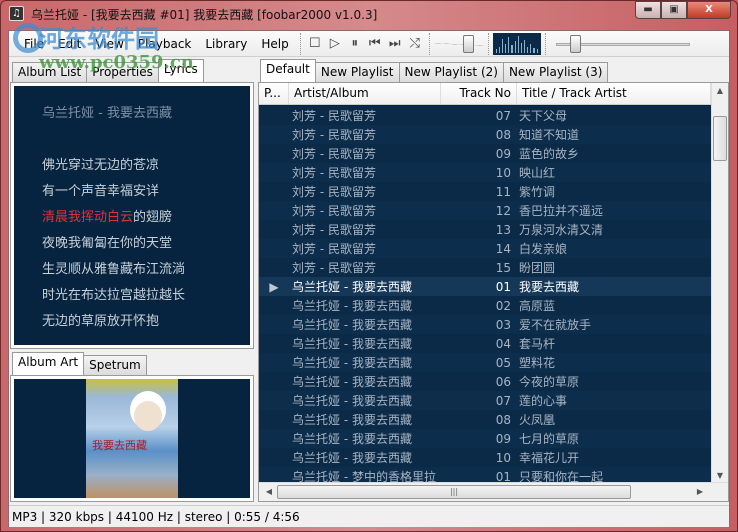 This screenshot has height=532, width=738. I want to click on seek-slider, so click(622, 44).